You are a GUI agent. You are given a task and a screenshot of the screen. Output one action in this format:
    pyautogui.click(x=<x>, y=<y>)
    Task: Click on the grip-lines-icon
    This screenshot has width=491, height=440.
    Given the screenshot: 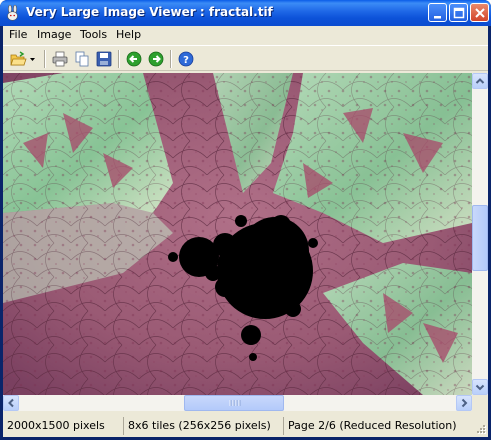 What is the action you would take?
    pyautogui.click(x=235, y=403)
    